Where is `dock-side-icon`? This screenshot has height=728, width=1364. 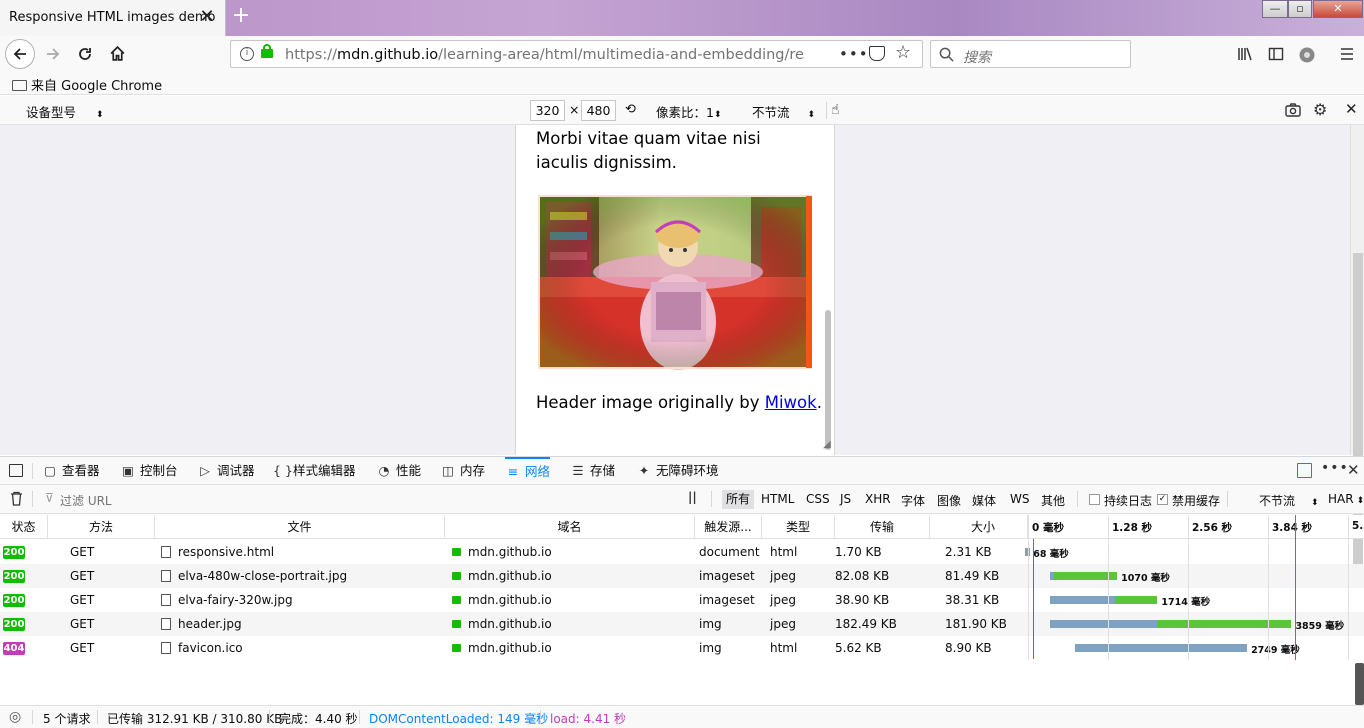
dock-side-icon is located at coordinates (1304, 470).